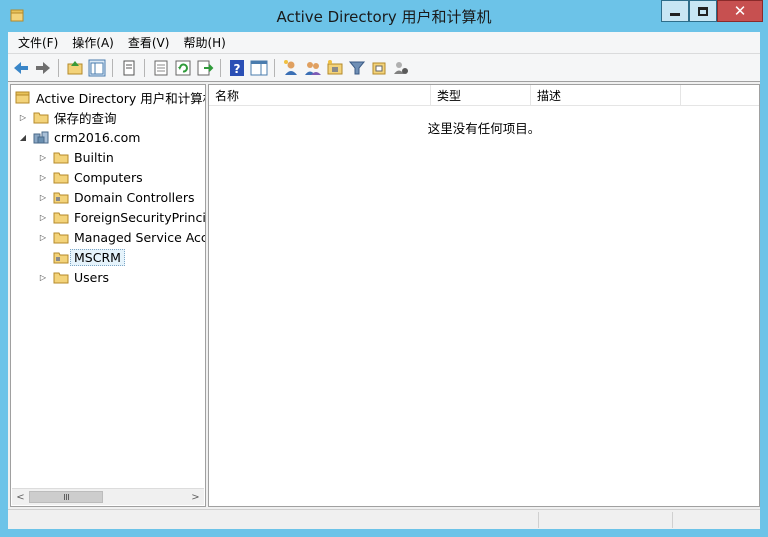 This screenshot has height=537, width=768. I want to click on maximize-button, so click(703, 11).